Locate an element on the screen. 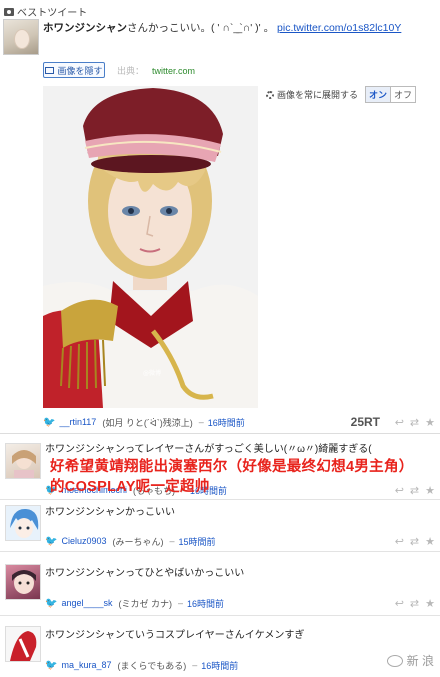 The width and height of the screenshot is (440, 677). auto-expand-setting: 画像を常に展開する オン オフ is located at coordinates (341, 94).